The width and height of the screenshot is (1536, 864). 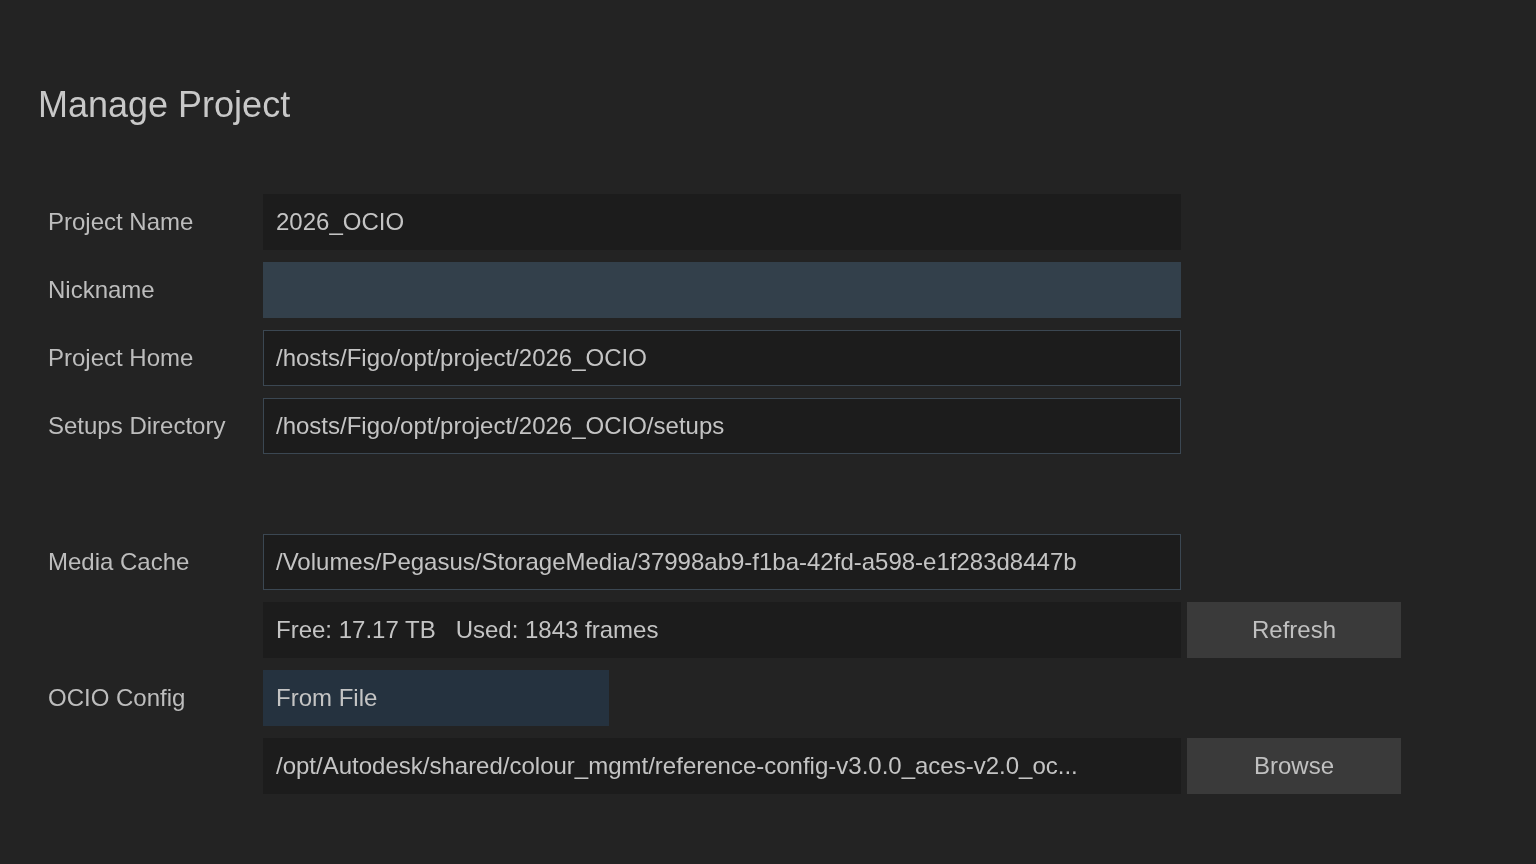 What do you see at coordinates (722, 562) in the screenshot?
I see `input-field: /Volumes/Pegasus/StorageMedia/37998ab9-f1ba-42fd-a598-e1f283d8447b` at bounding box center [722, 562].